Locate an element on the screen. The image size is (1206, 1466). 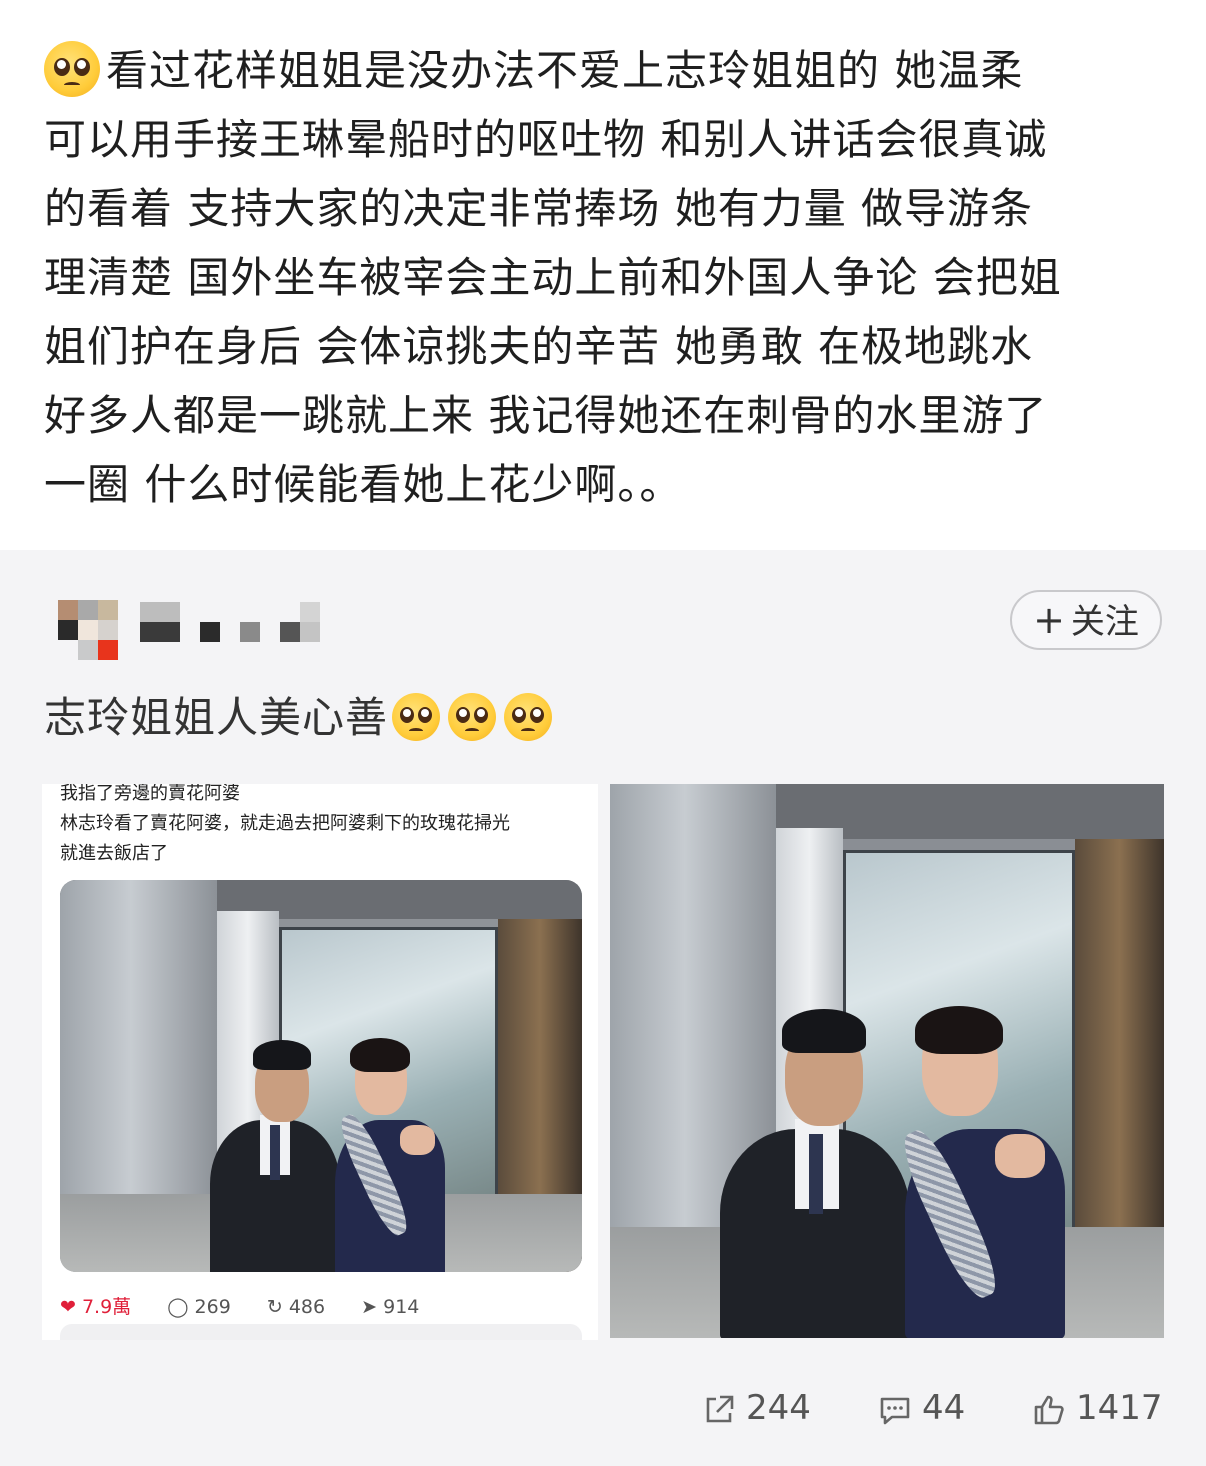
follow-label: 关注 is located at coordinates (1104, 622).